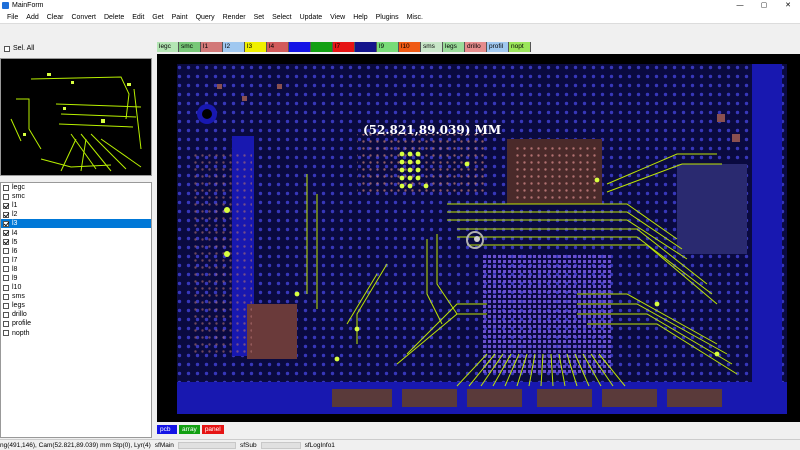  What do you see at coordinates (248, 445) in the screenshot?
I see `status-sub-label: sfSub` at bounding box center [248, 445].